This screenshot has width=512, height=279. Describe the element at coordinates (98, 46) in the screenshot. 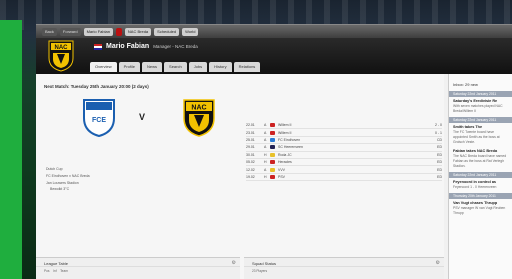

I see `nationality-flag-icon` at that location.